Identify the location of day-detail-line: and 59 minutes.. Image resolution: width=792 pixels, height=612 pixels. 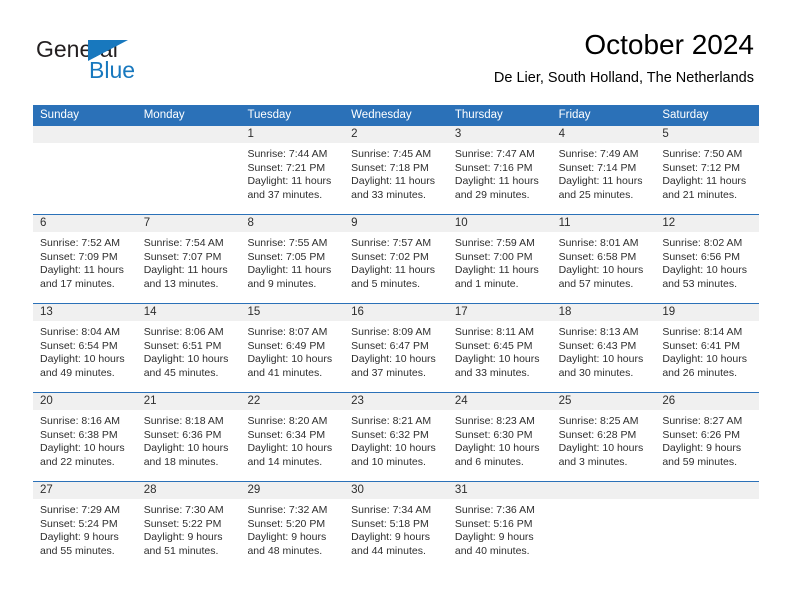
(700, 461).